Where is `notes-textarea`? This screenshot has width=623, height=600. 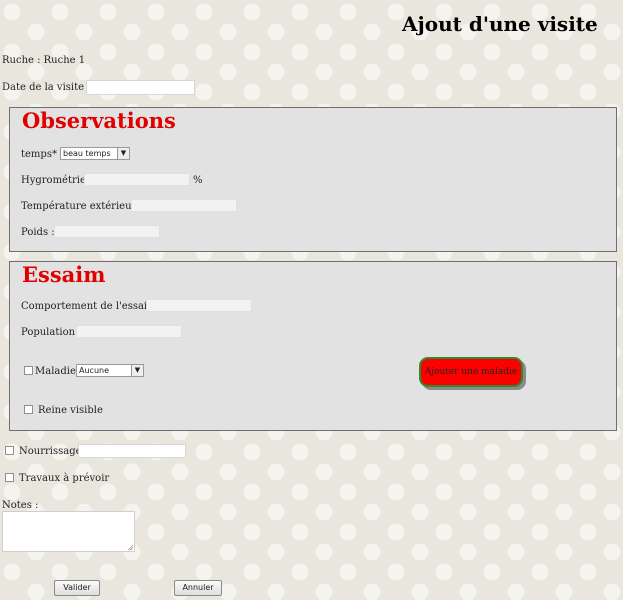 notes-textarea is located at coordinates (68, 531).